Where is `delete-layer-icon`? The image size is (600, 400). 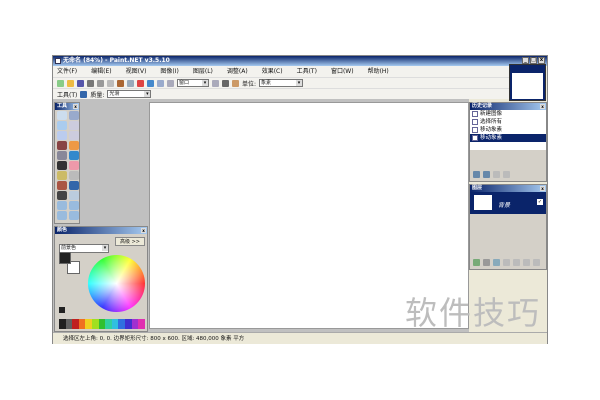
delete-layer-icon is located at coordinates (486, 262).